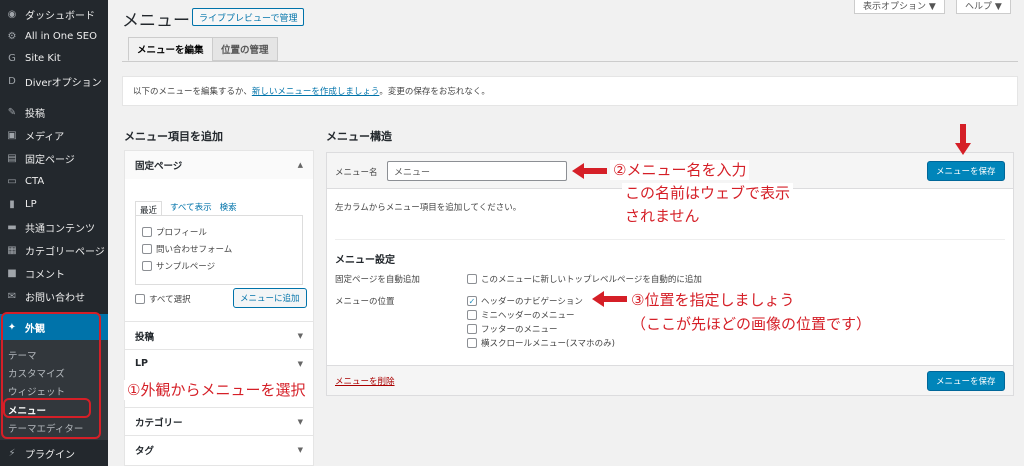 This screenshot has height=466, width=1024. Describe the element at coordinates (708, 193) in the screenshot. I see `annotation-step2b: この名前はウェブで表示` at that location.